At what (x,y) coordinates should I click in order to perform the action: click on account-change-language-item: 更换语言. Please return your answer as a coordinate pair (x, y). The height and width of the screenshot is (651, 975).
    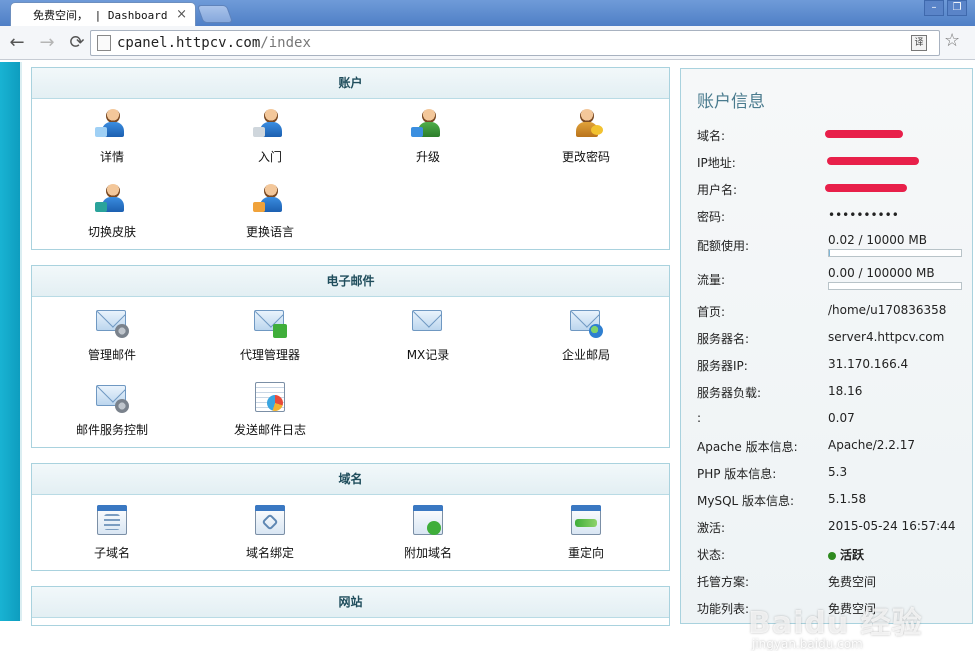
    Looking at the image, I should click on (270, 212).